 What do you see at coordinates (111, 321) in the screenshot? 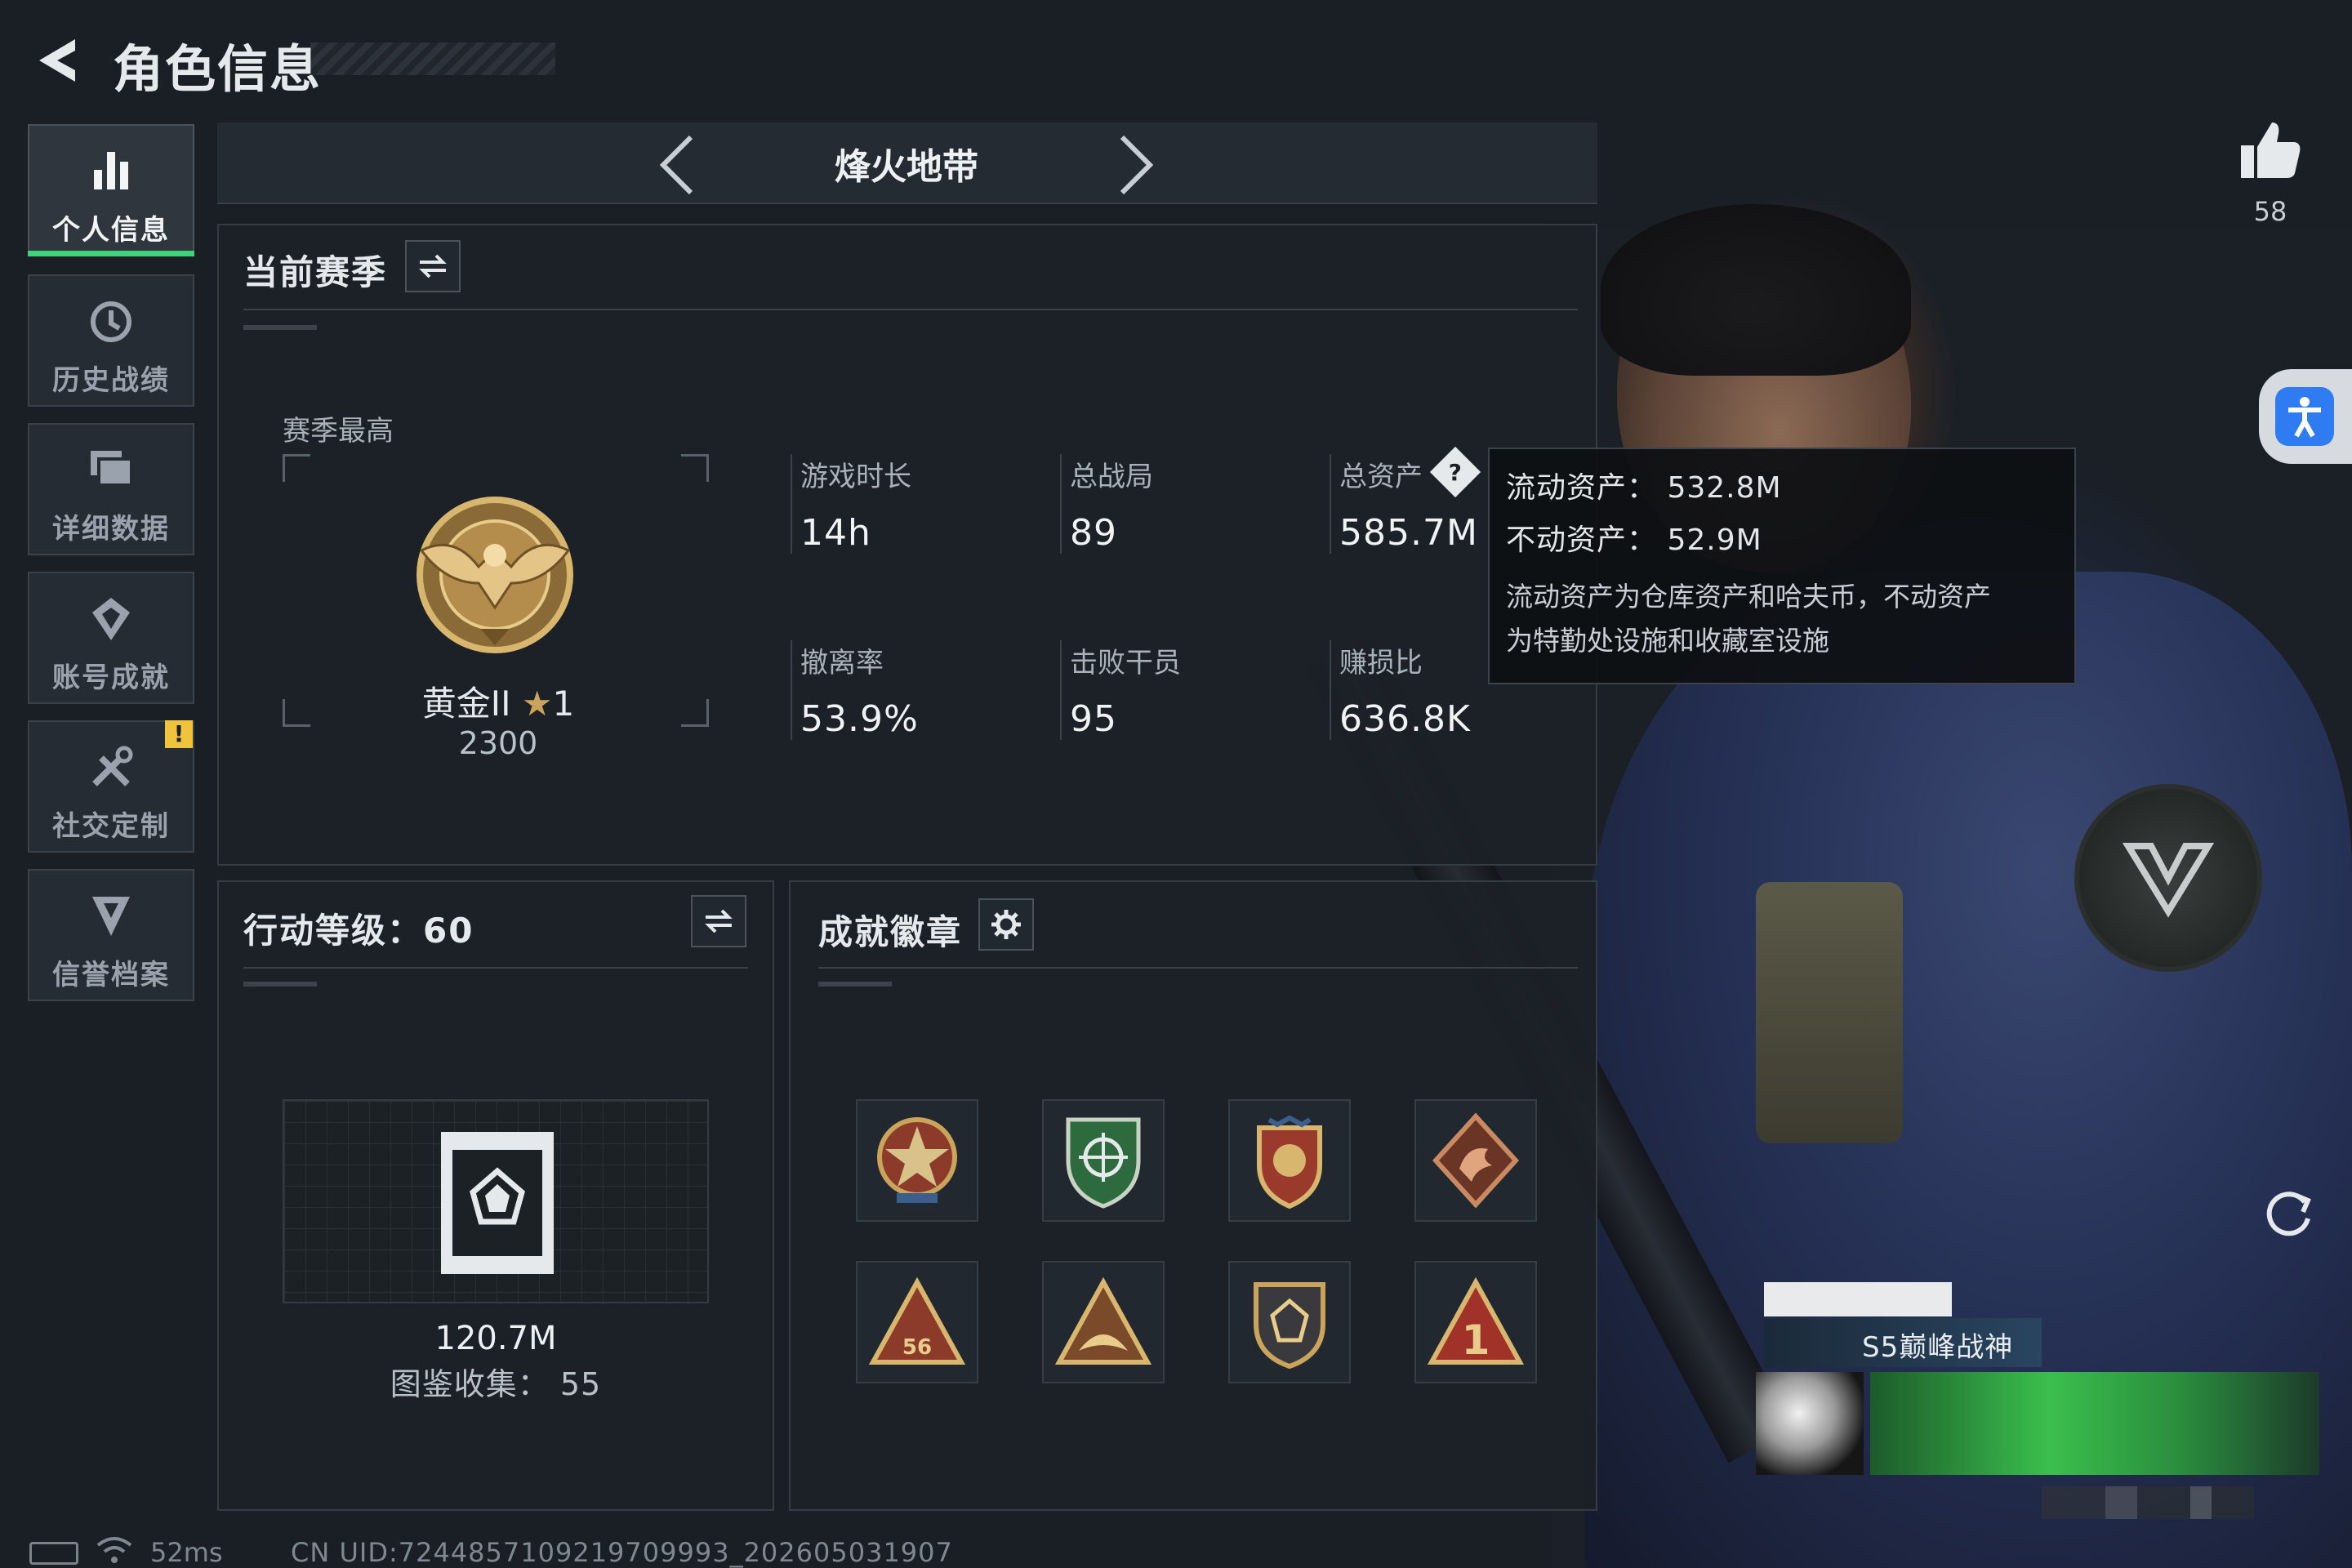
I see `history-clock-icon` at bounding box center [111, 321].